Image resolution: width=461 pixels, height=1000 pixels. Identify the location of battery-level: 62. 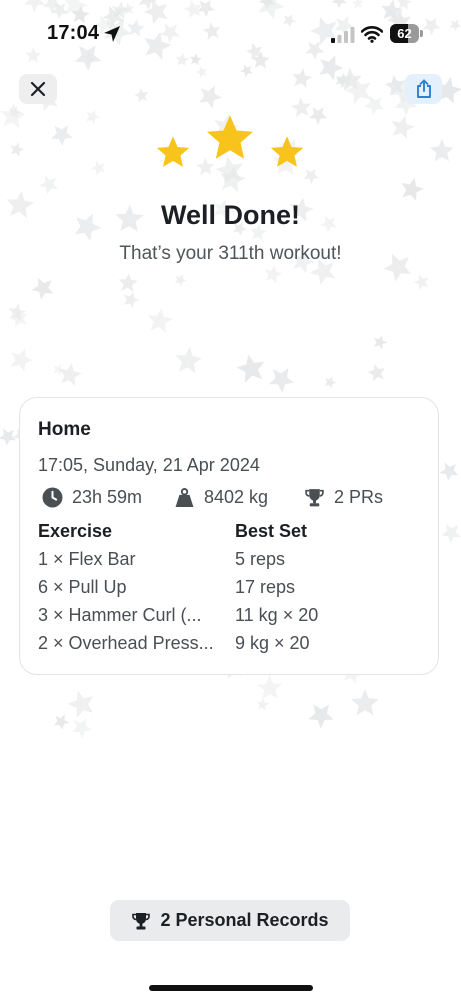
(404, 33).